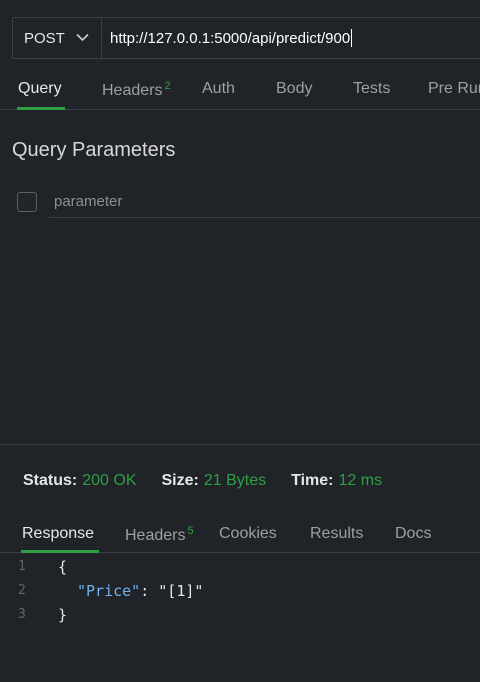 This screenshot has height=682, width=480. I want to click on status-value: 200 OK, so click(109, 480).